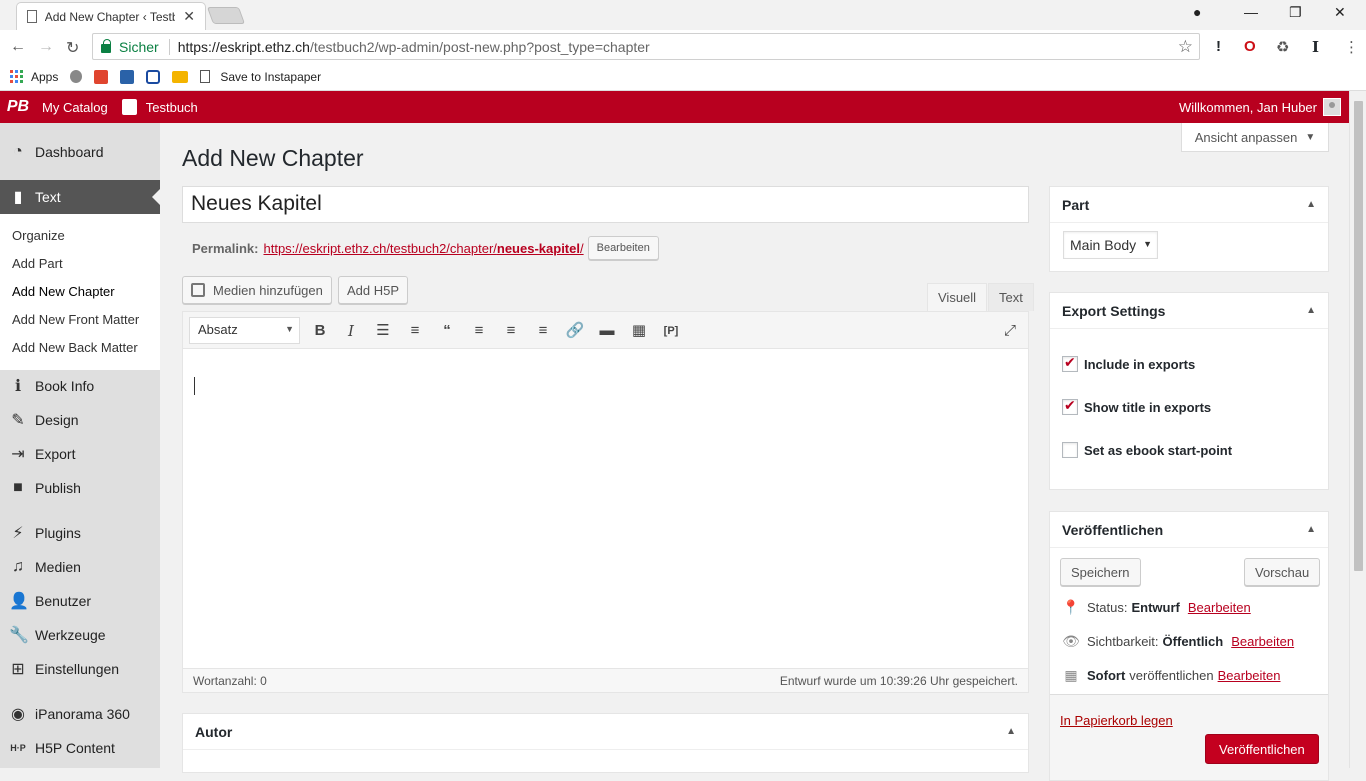  What do you see at coordinates (415, 331) in the screenshot?
I see `numbered-list-icon: ≡` at bounding box center [415, 331].